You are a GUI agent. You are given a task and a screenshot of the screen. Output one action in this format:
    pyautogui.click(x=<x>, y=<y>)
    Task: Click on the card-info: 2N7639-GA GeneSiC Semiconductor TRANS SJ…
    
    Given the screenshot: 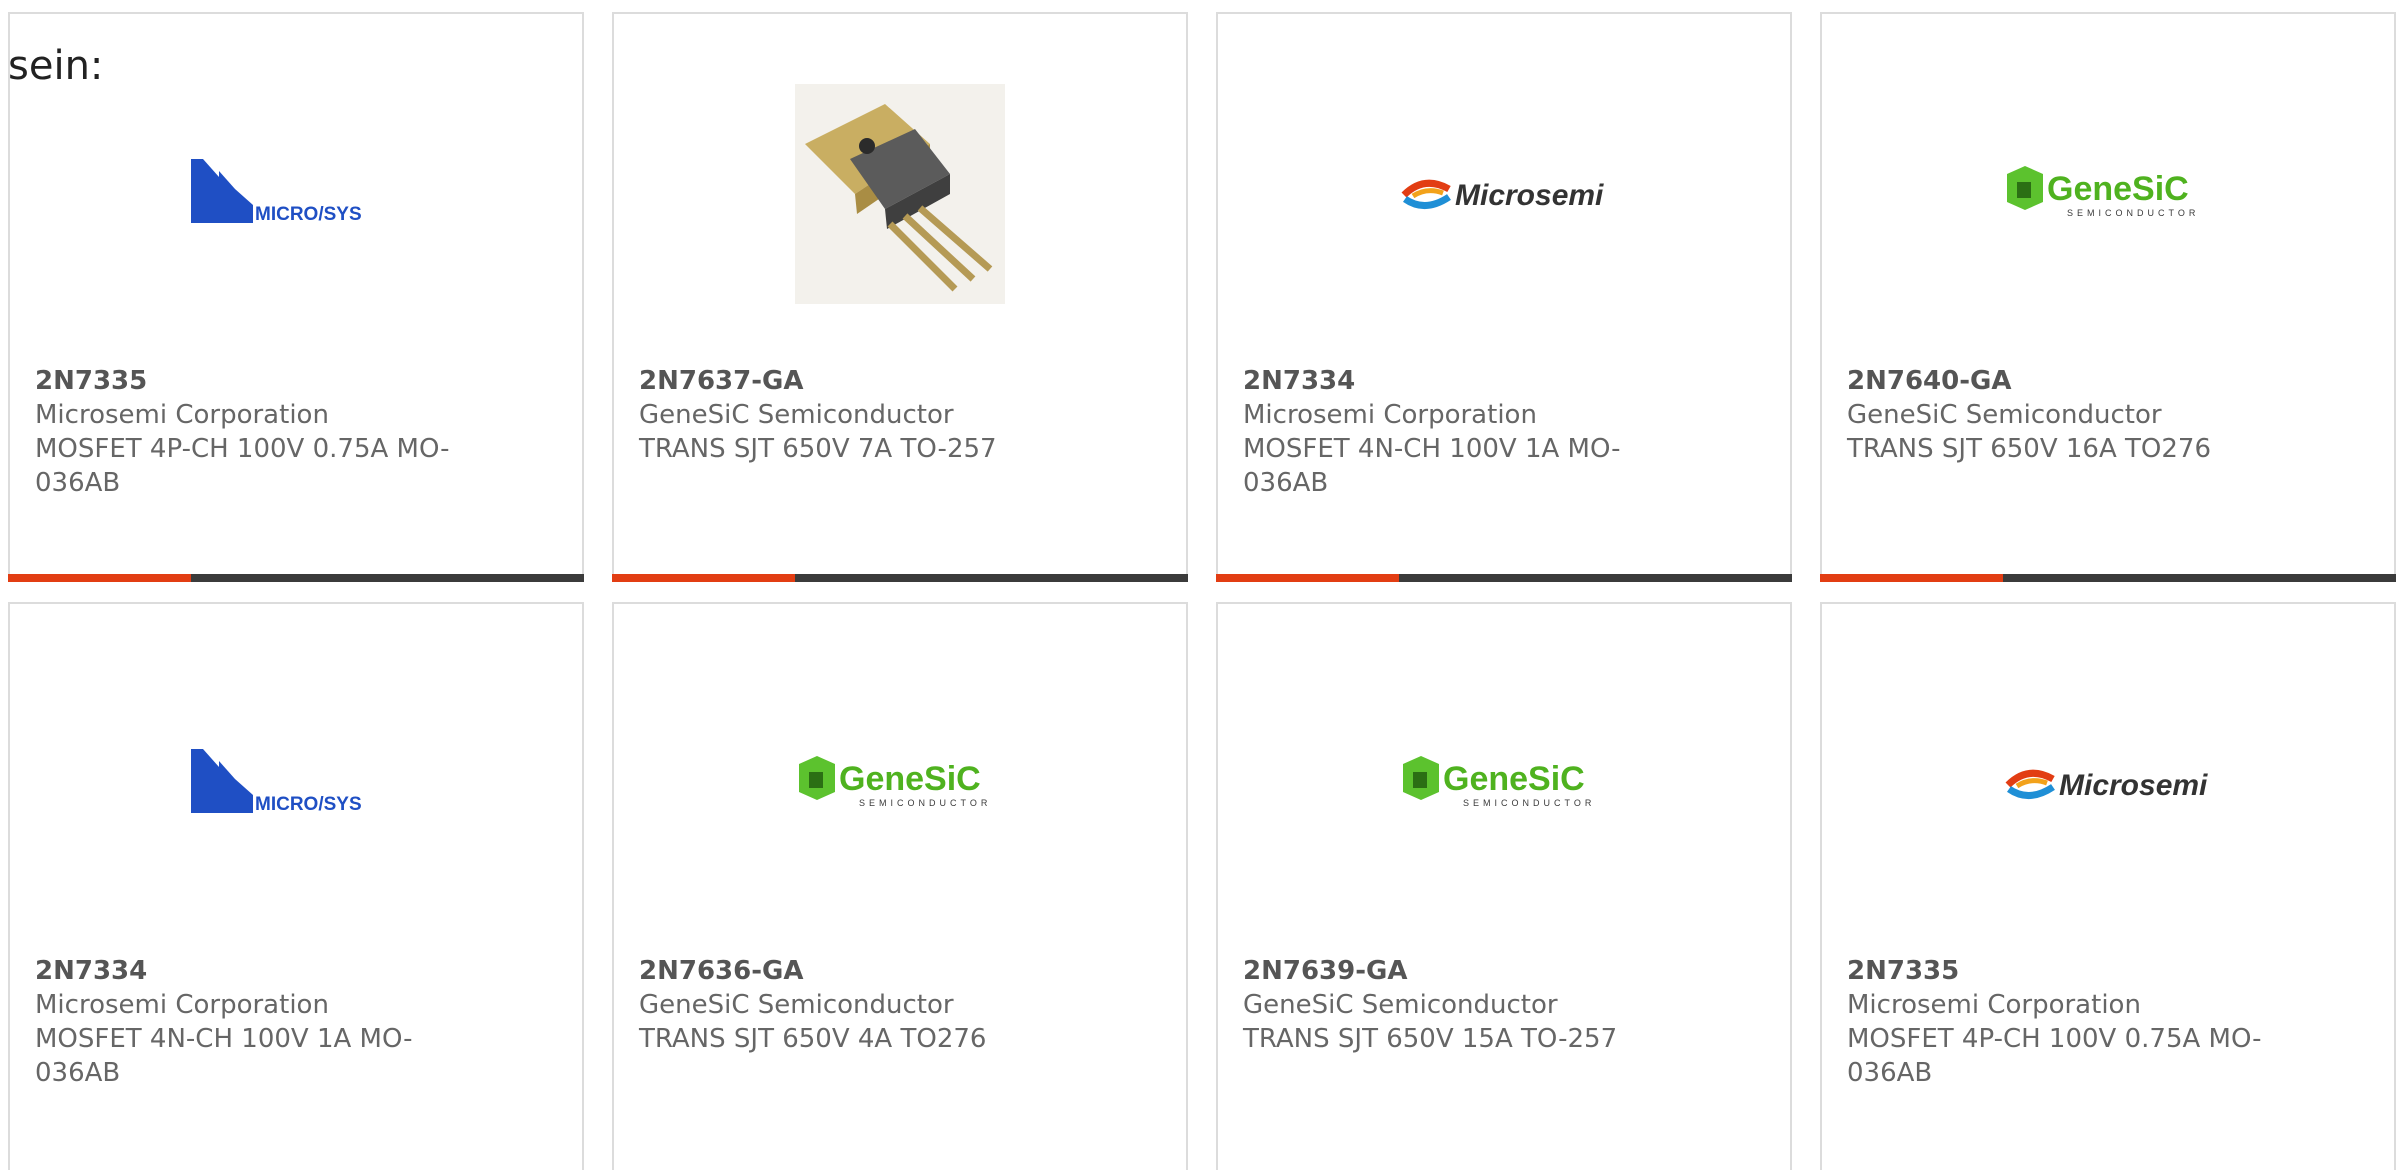 What is the action you would take?
    pyautogui.click(x=1453, y=1005)
    